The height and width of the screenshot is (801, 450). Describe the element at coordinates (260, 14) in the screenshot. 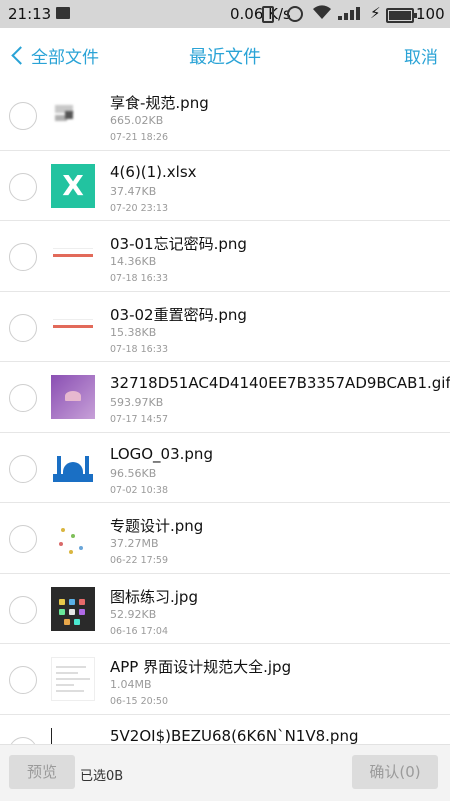

I see `network-speed: 0.06 K/s` at that location.